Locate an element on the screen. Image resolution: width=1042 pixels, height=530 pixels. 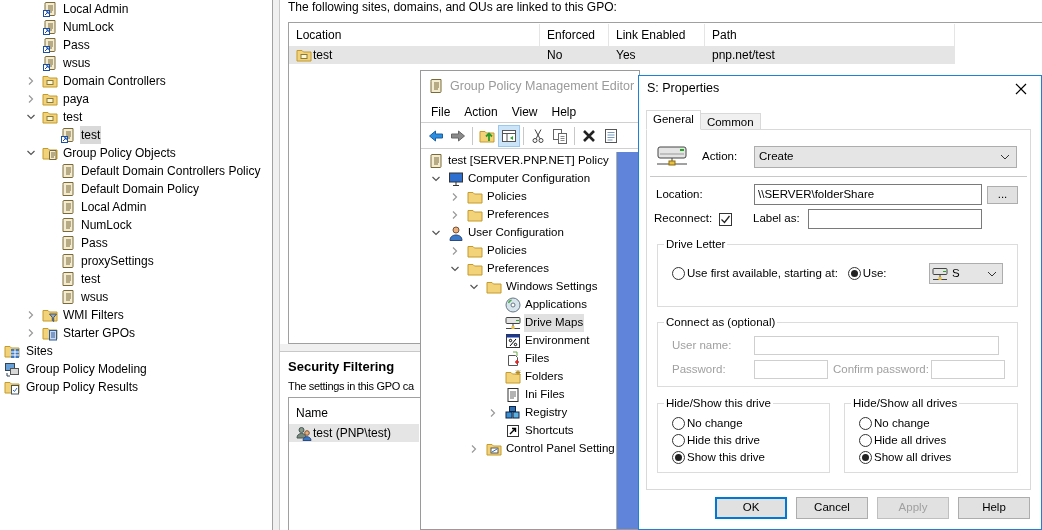
tree-item: Domain Controllers is located at coordinates (114, 81).